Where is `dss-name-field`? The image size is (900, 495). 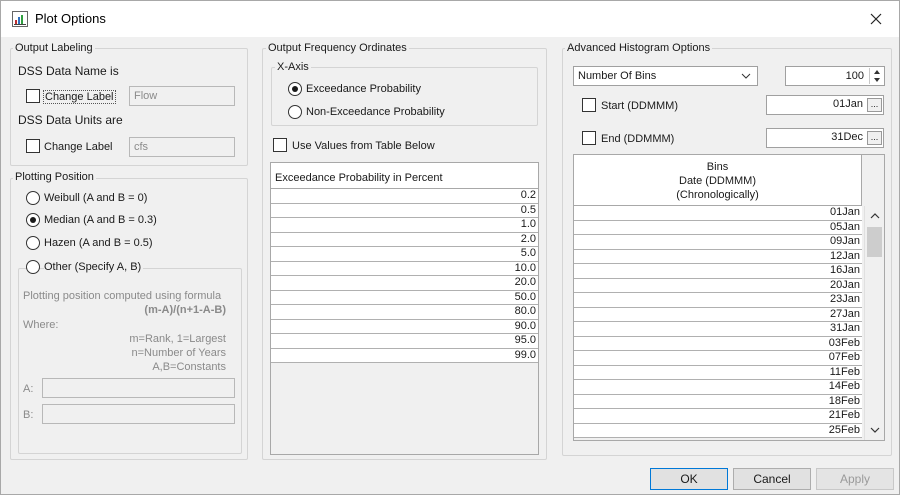
dss-name-field is located at coordinates (182, 96).